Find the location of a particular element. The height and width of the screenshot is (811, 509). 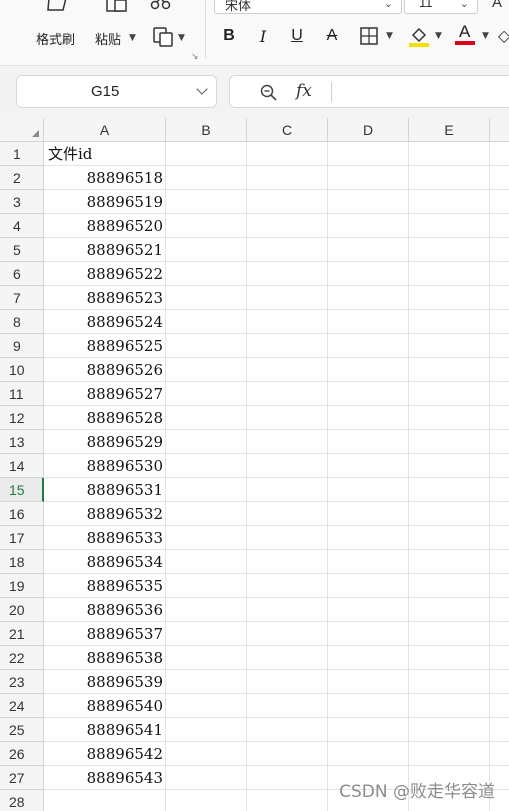

font-color-letter: A is located at coordinates (465, 31).